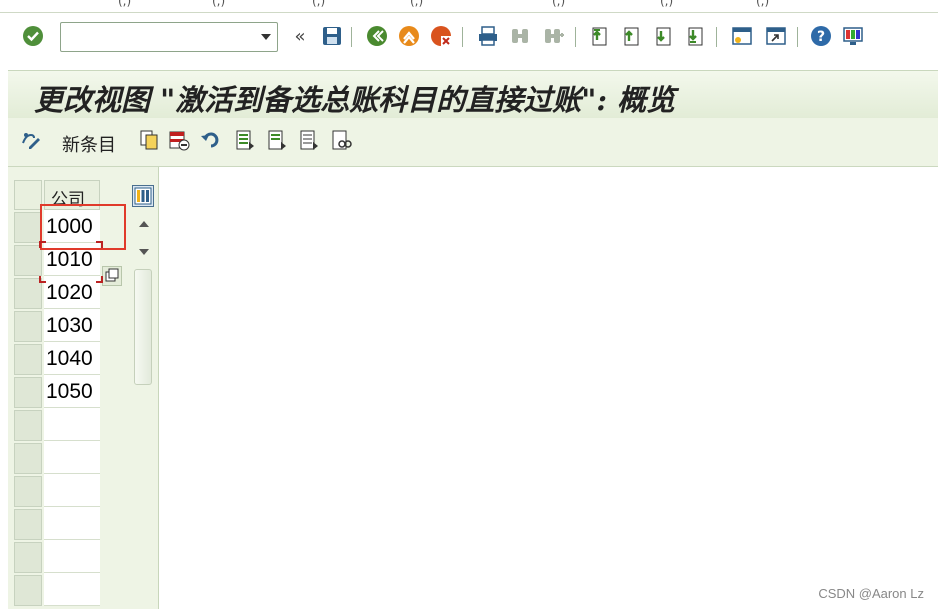 This screenshot has height=609, width=938. I want to click on next-page-icon, so click(663, 36).